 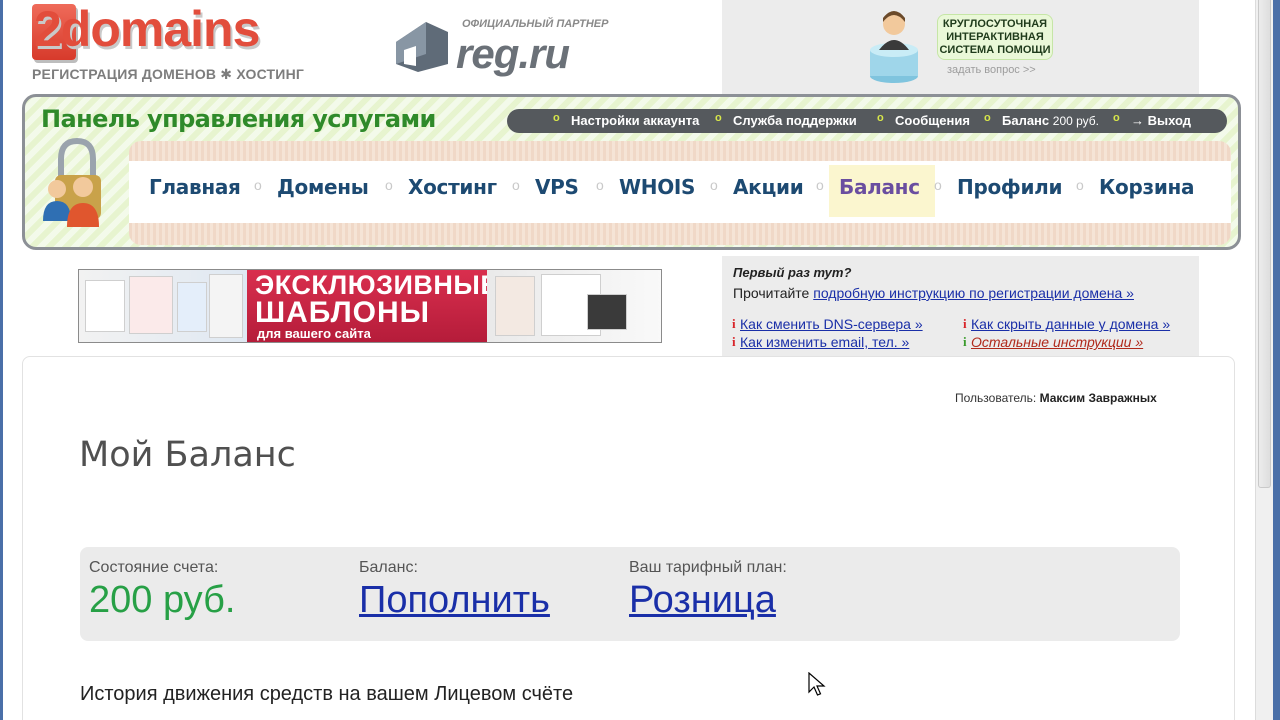 I want to click on nav-balance: Баланс, so click(x=879, y=187).